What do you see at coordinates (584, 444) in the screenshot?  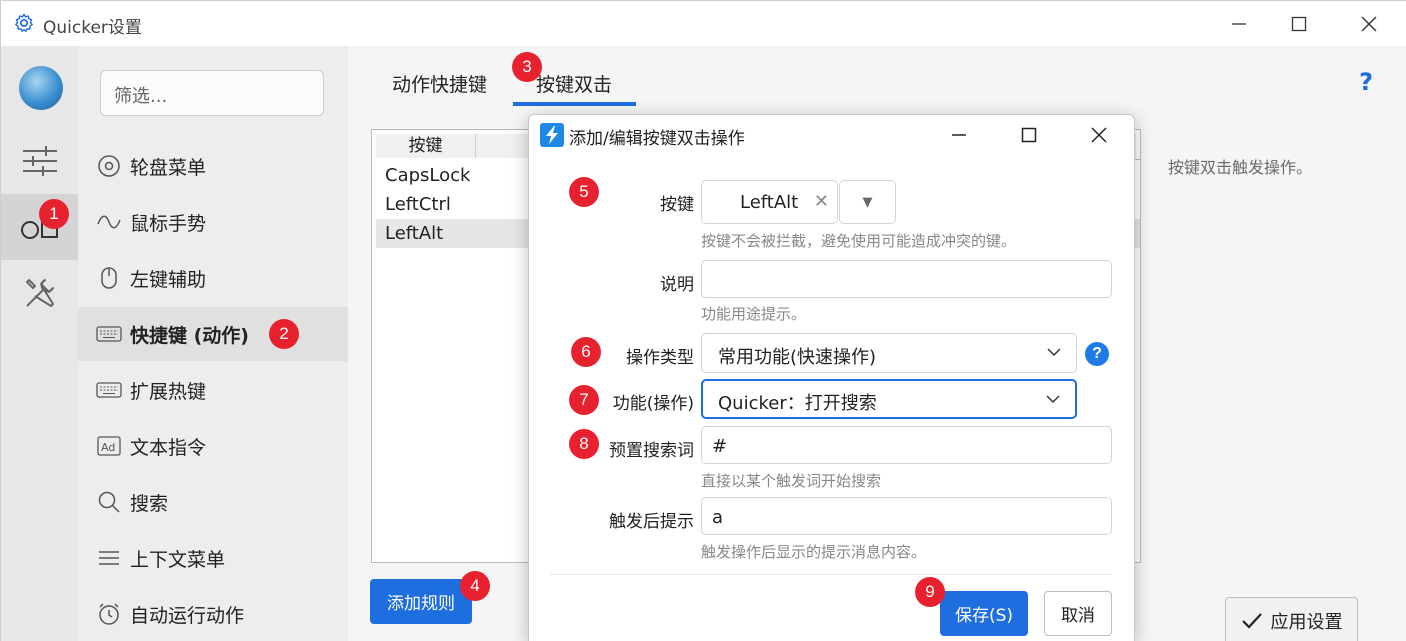 I see `step-badge-8: 8` at bounding box center [584, 444].